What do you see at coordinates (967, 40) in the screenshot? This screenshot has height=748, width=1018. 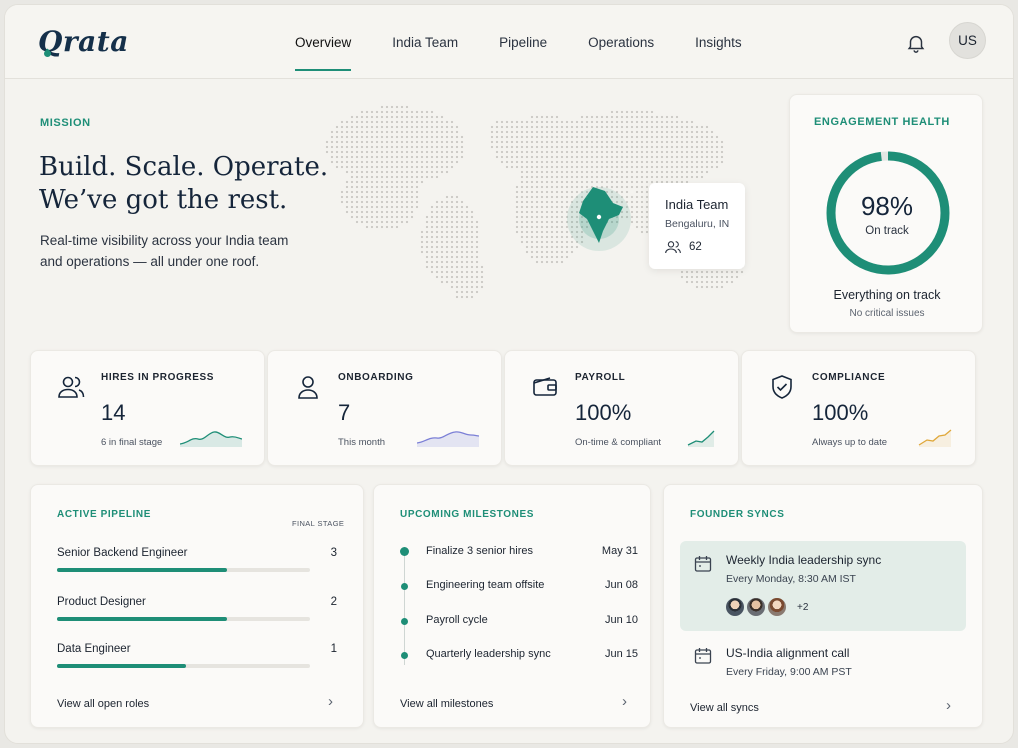 I see `user-avatar: US` at bounding box center [967, 40].